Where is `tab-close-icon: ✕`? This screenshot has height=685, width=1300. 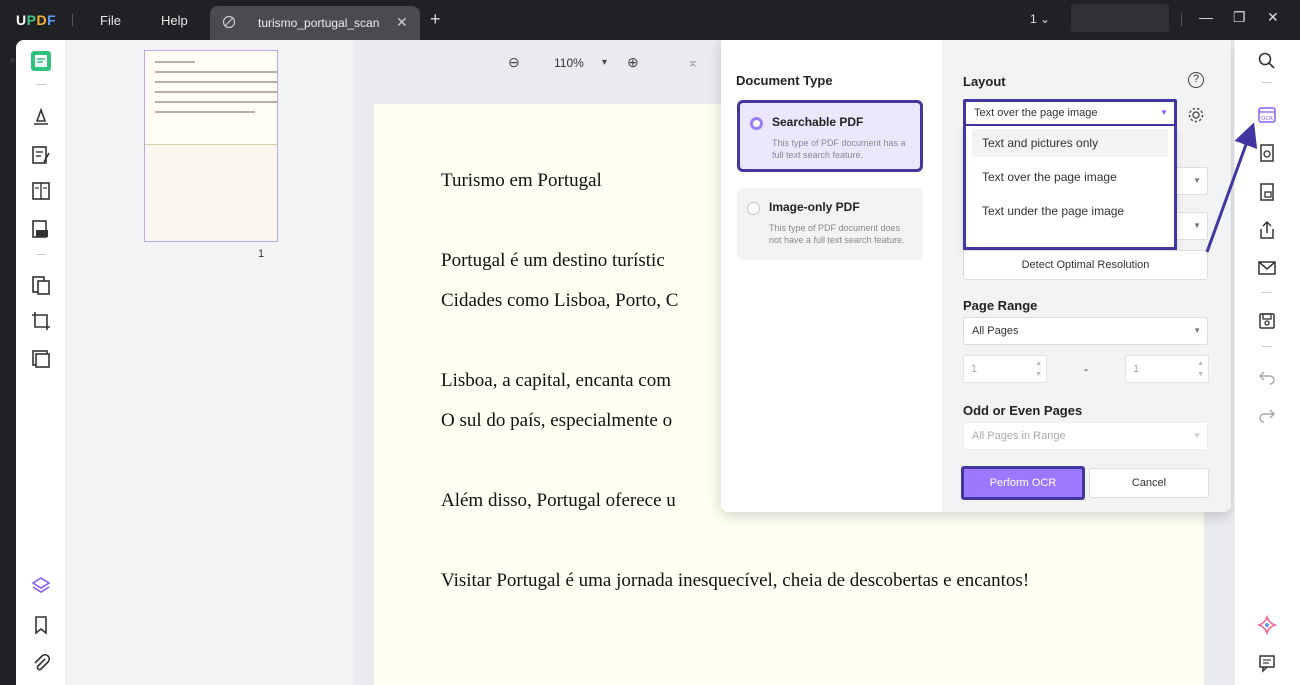
tab-close-icon: ✕ is located at coordinates (402, 22).